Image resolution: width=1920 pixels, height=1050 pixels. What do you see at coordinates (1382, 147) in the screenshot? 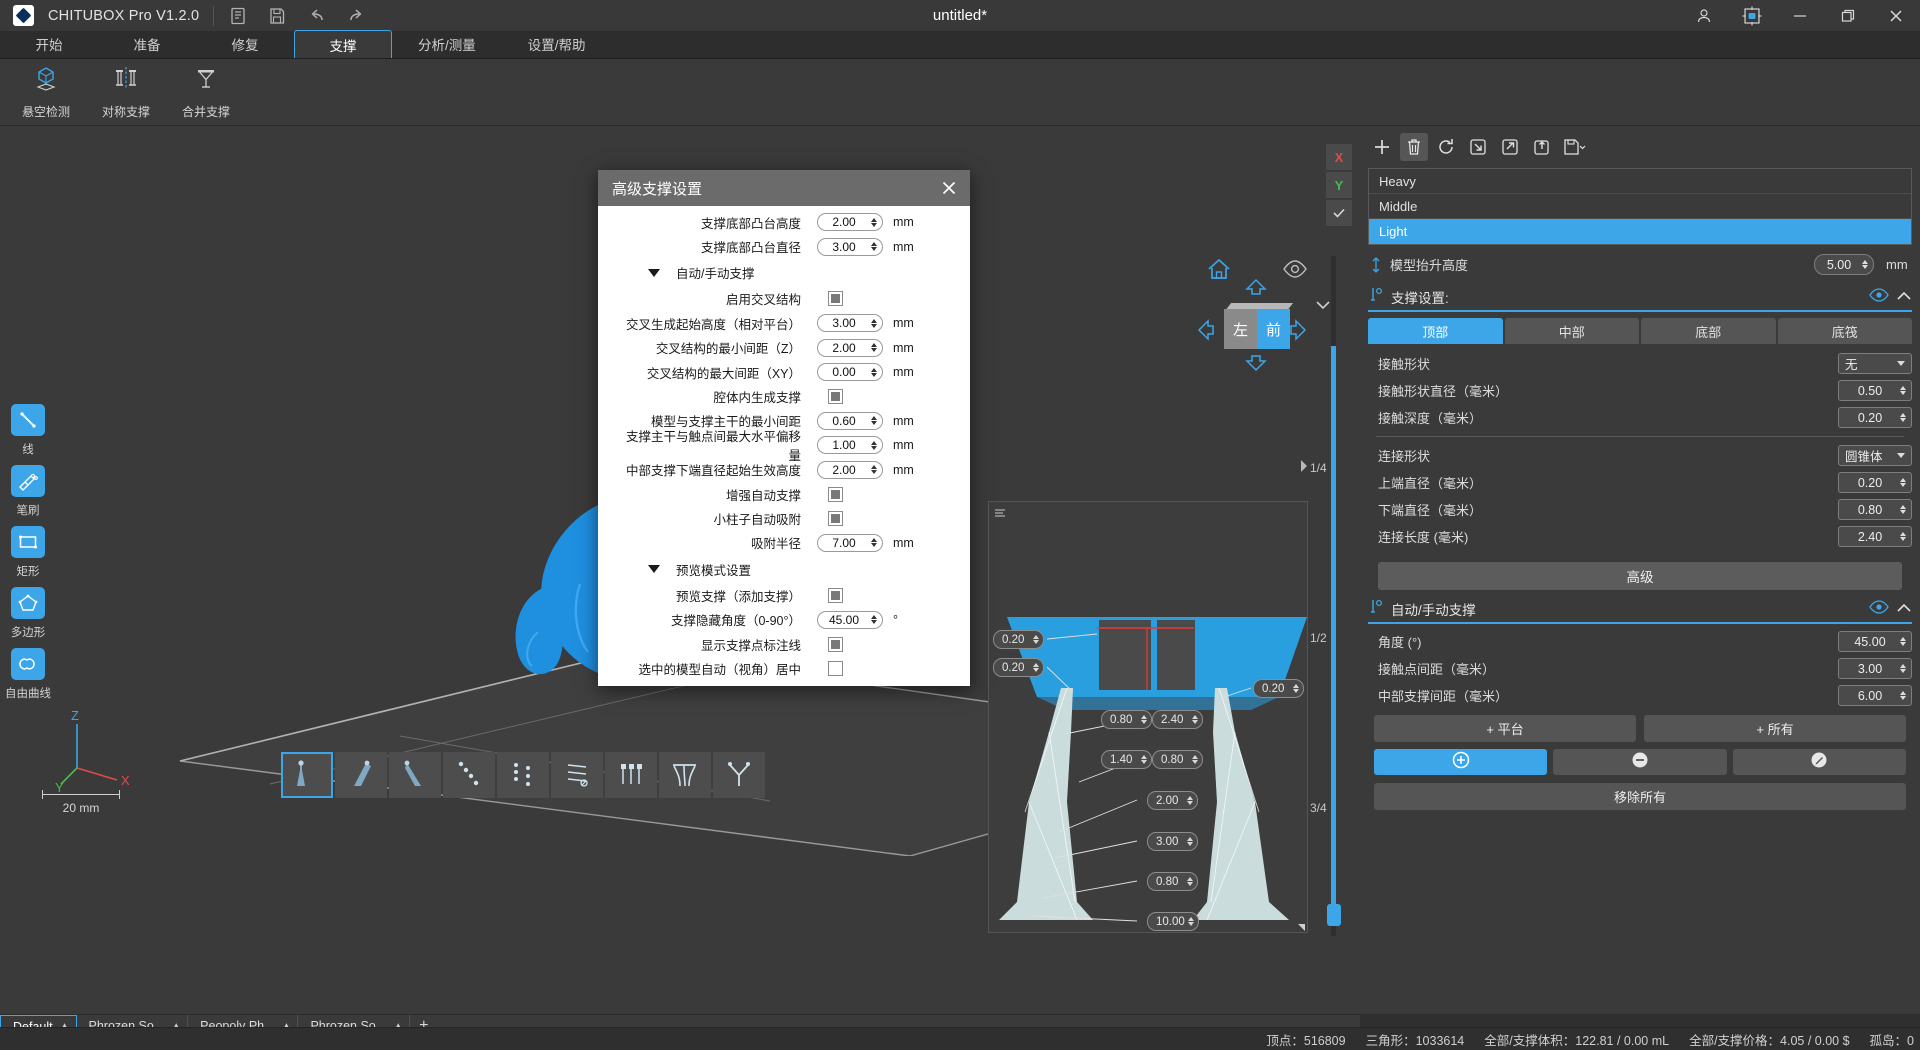
I see `add-icon` at bounding box center [1382, 147].